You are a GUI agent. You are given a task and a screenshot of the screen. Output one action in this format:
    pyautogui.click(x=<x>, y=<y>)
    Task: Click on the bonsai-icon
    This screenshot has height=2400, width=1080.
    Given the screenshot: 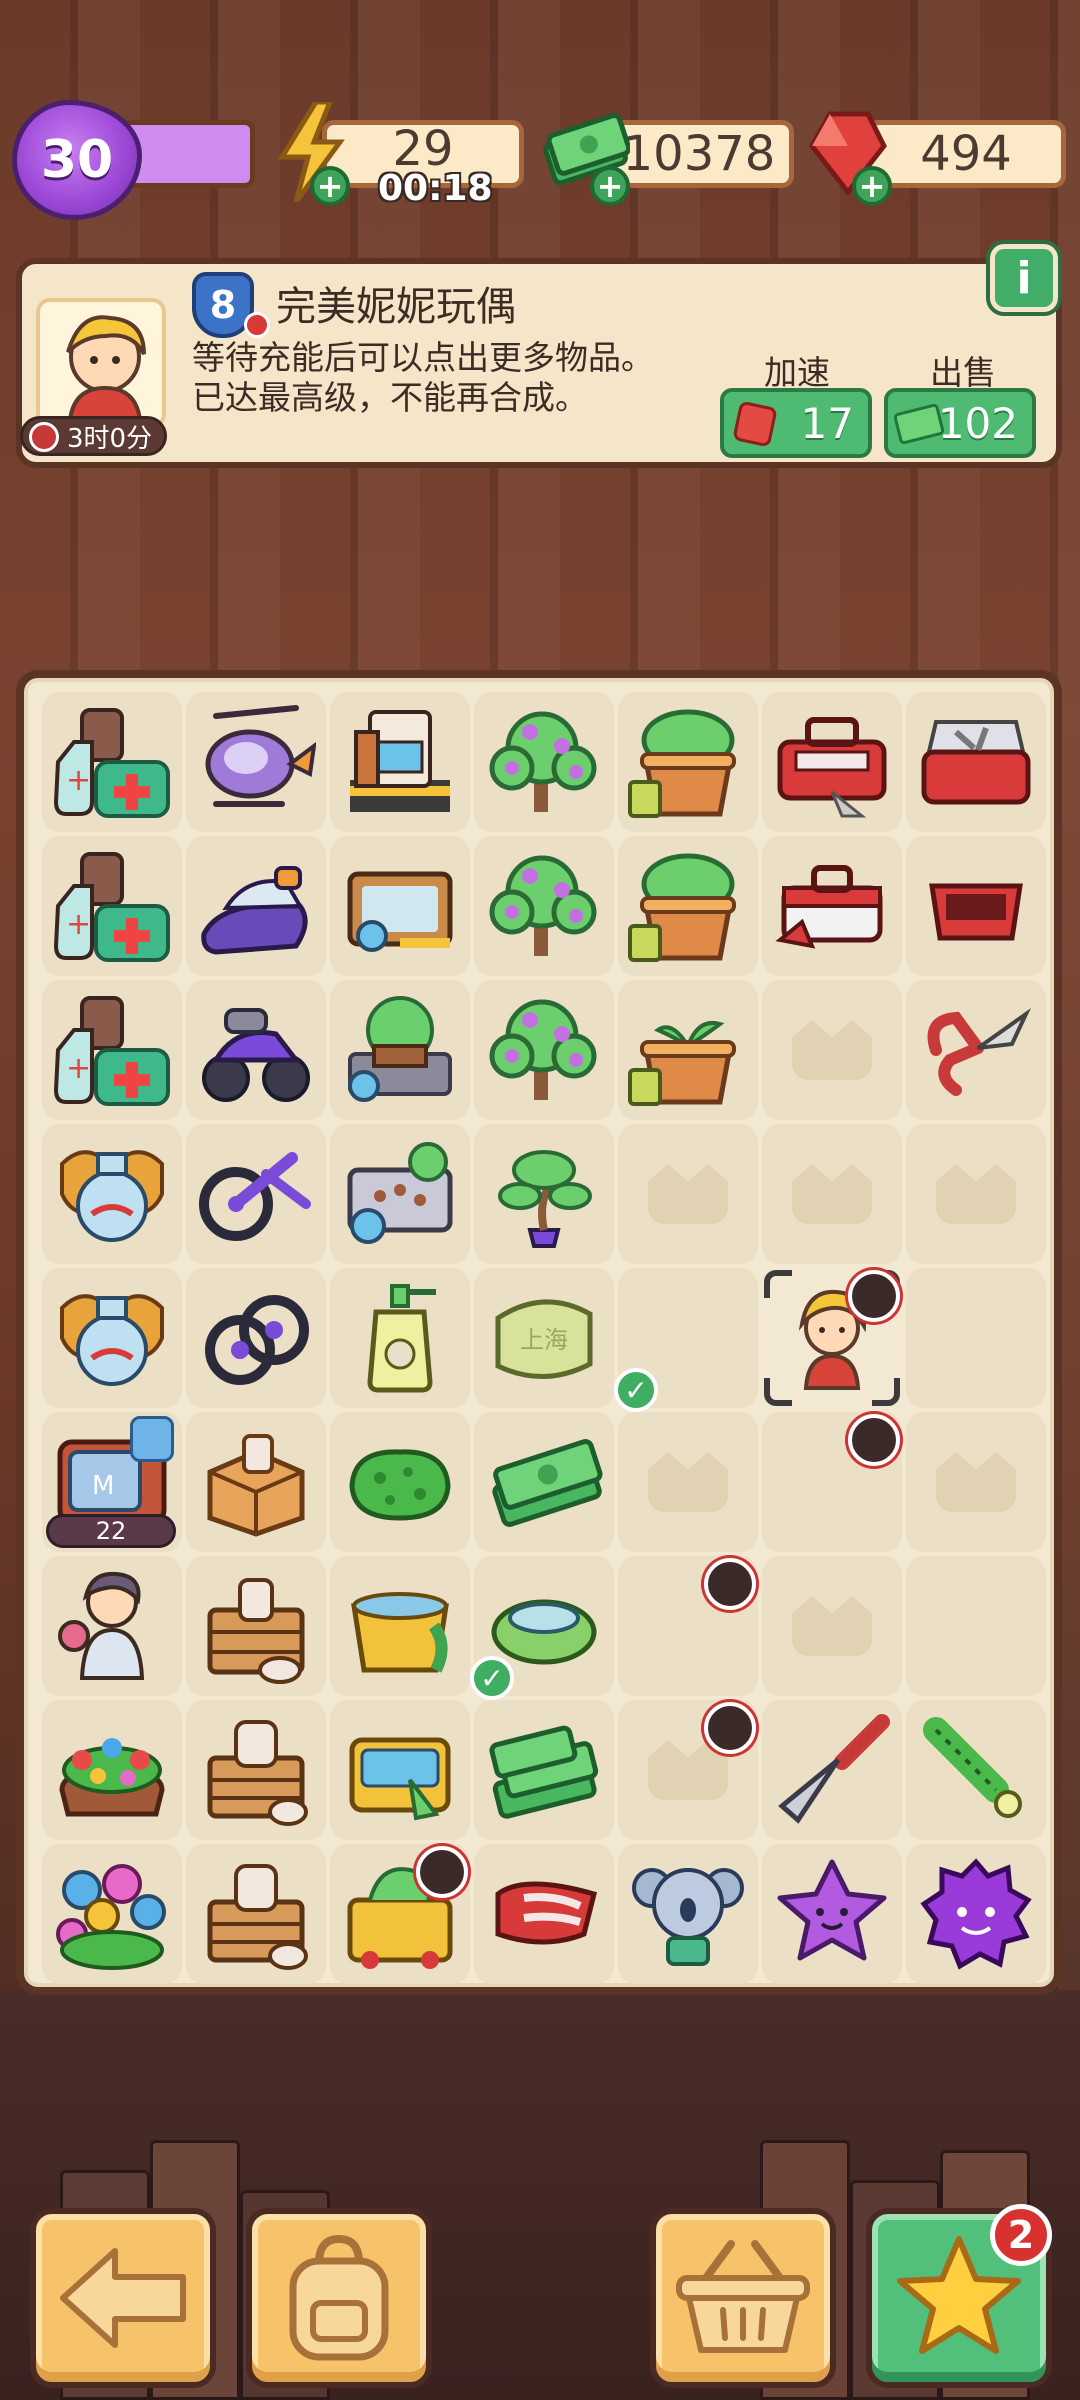 What is the action you would take?
    pyautogui.click(x=544, y=1194)
    